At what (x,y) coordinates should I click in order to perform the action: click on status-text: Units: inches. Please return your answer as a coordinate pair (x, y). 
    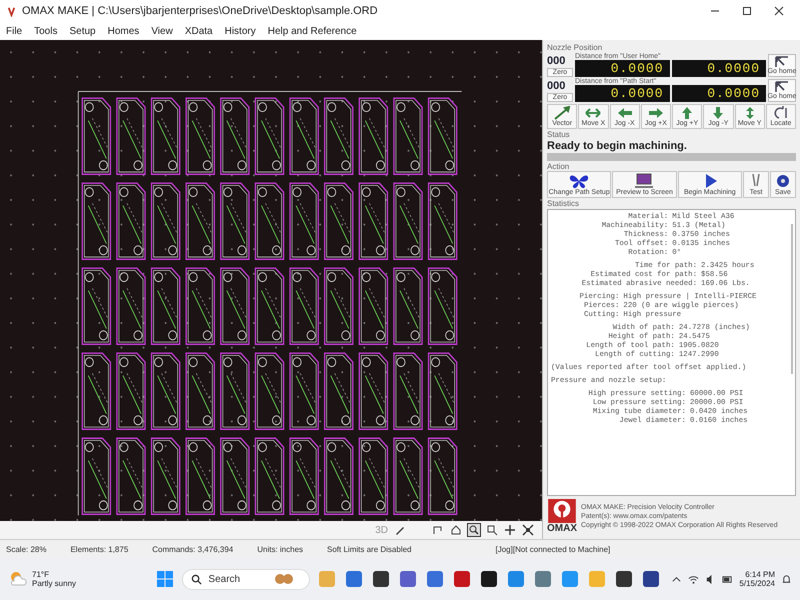
    Looking at the image, I should click on (280, 549).